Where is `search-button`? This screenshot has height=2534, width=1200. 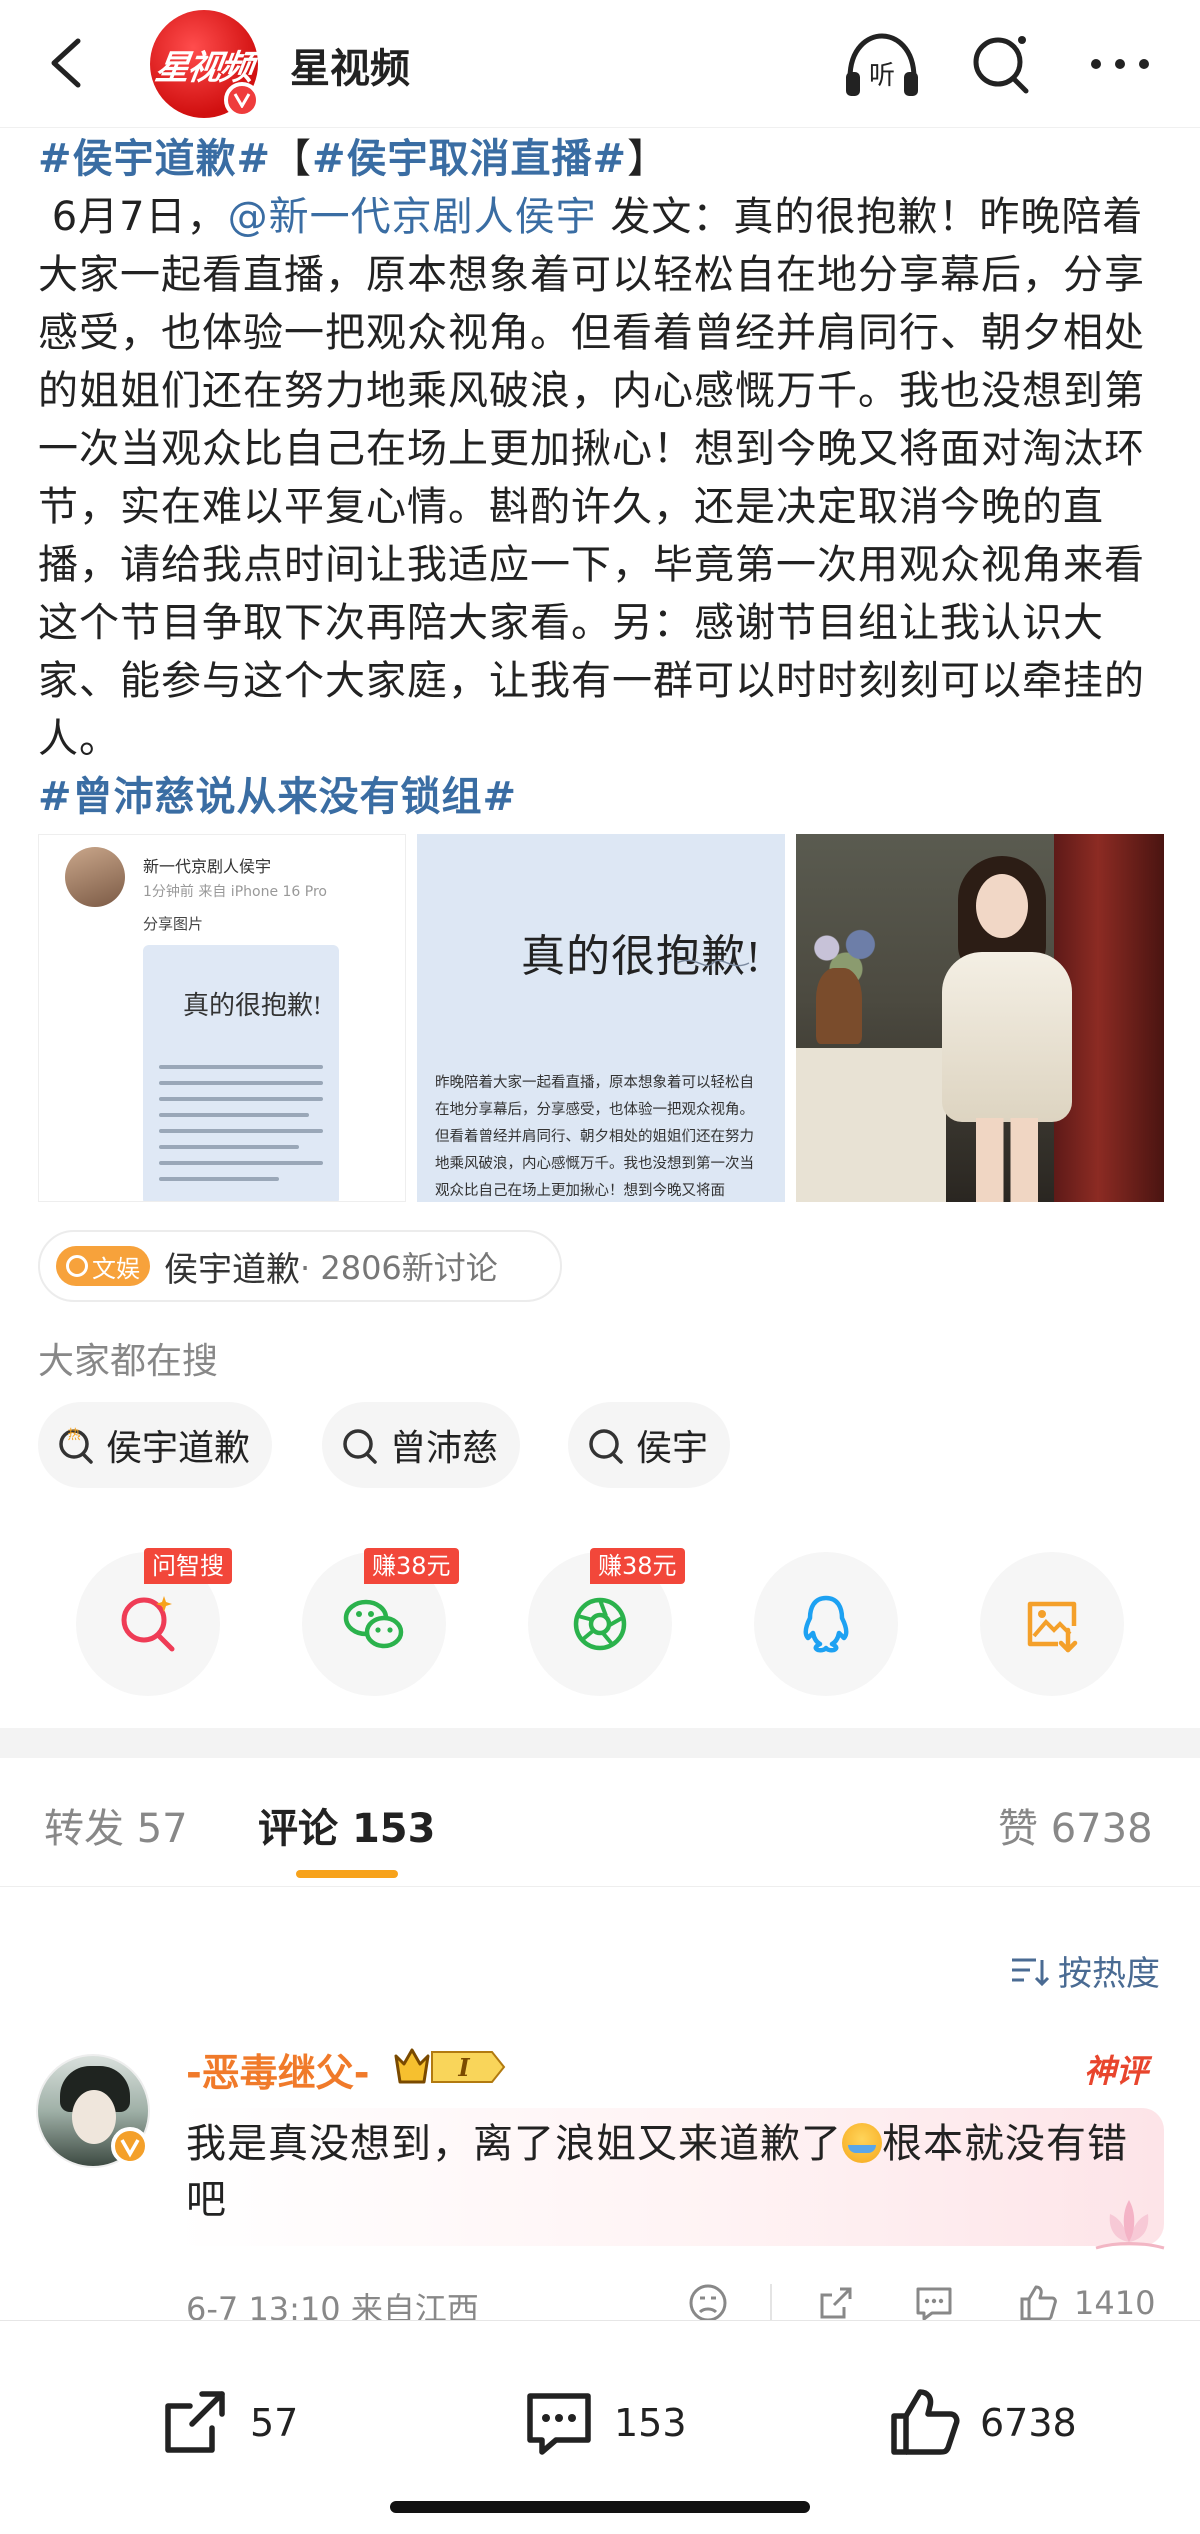 search-button is located at coordinates (1001, 63).